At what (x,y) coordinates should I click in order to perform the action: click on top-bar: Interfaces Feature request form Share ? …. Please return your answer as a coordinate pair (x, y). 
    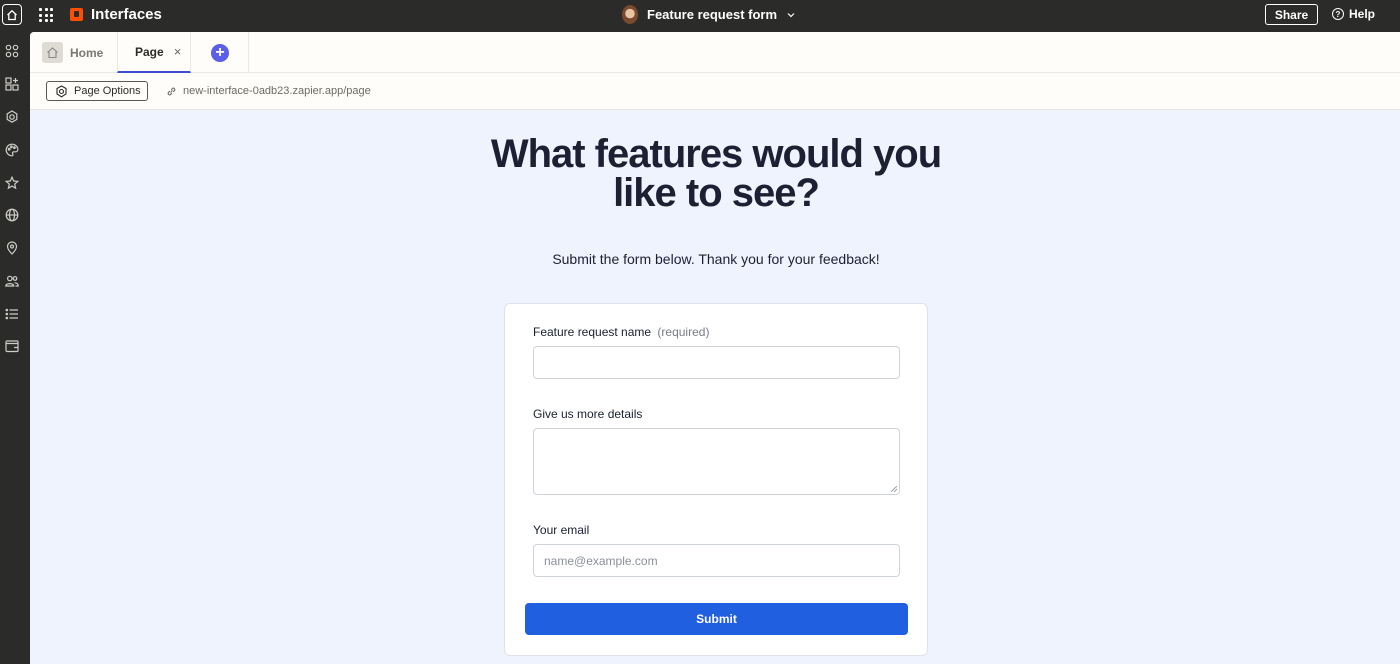
    Looking at the image, I should click on (700, 15).